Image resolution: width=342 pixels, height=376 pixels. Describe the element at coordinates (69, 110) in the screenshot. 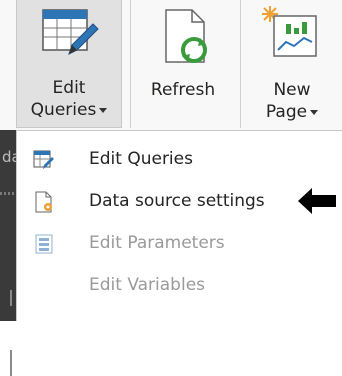

I see `edit-queries-label-line2: Queries` at that location.